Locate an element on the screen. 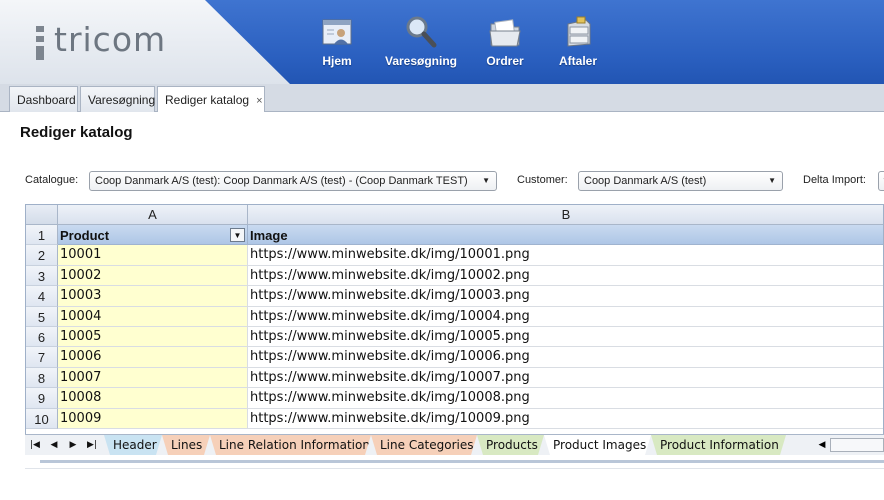  nav-agreements-label: Aftaler is located at coordinates (577, 61).